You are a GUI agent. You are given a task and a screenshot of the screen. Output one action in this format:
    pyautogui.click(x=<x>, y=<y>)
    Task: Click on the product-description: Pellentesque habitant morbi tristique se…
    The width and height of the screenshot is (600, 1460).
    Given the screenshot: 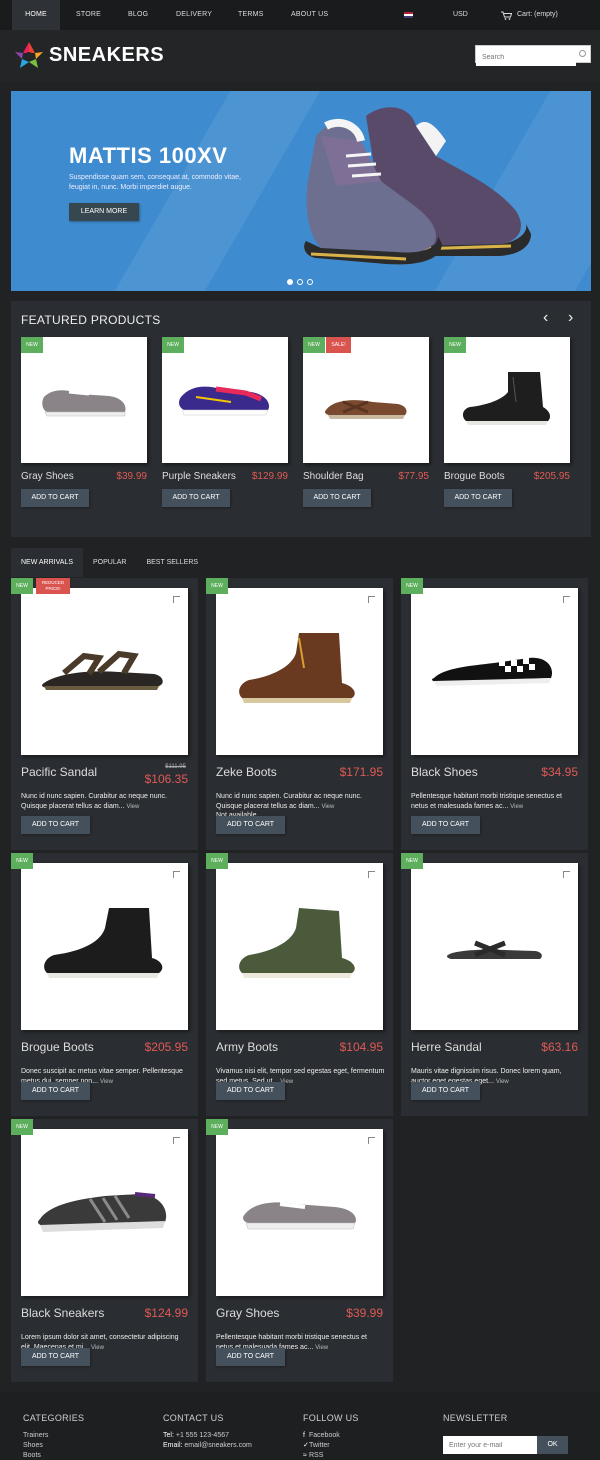 What is the action you would take?
    pyautogui.click(x=486, y=801)
    